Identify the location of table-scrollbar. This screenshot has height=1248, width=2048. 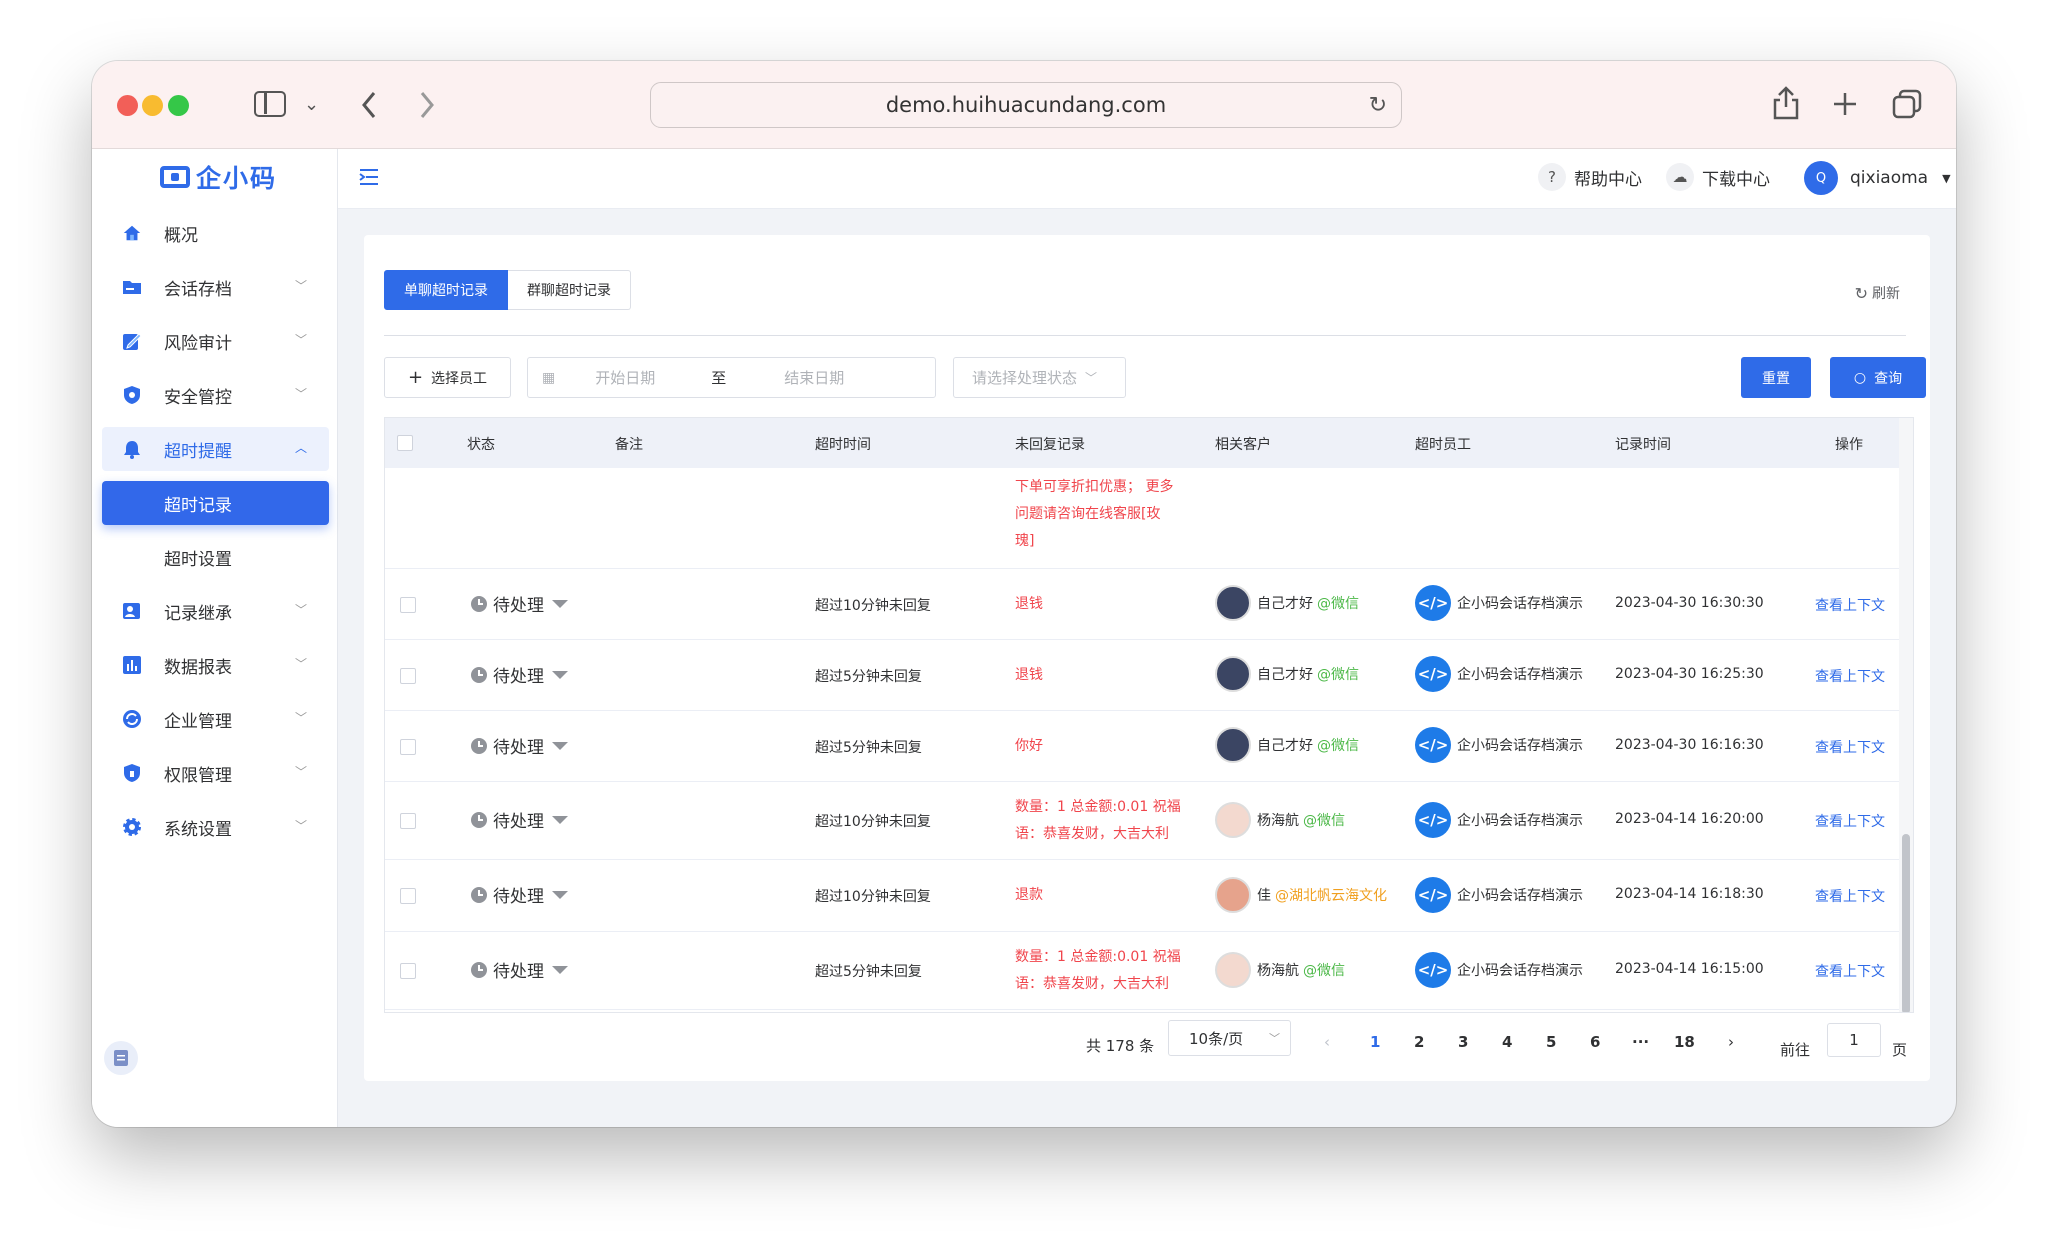
(1906, 715).